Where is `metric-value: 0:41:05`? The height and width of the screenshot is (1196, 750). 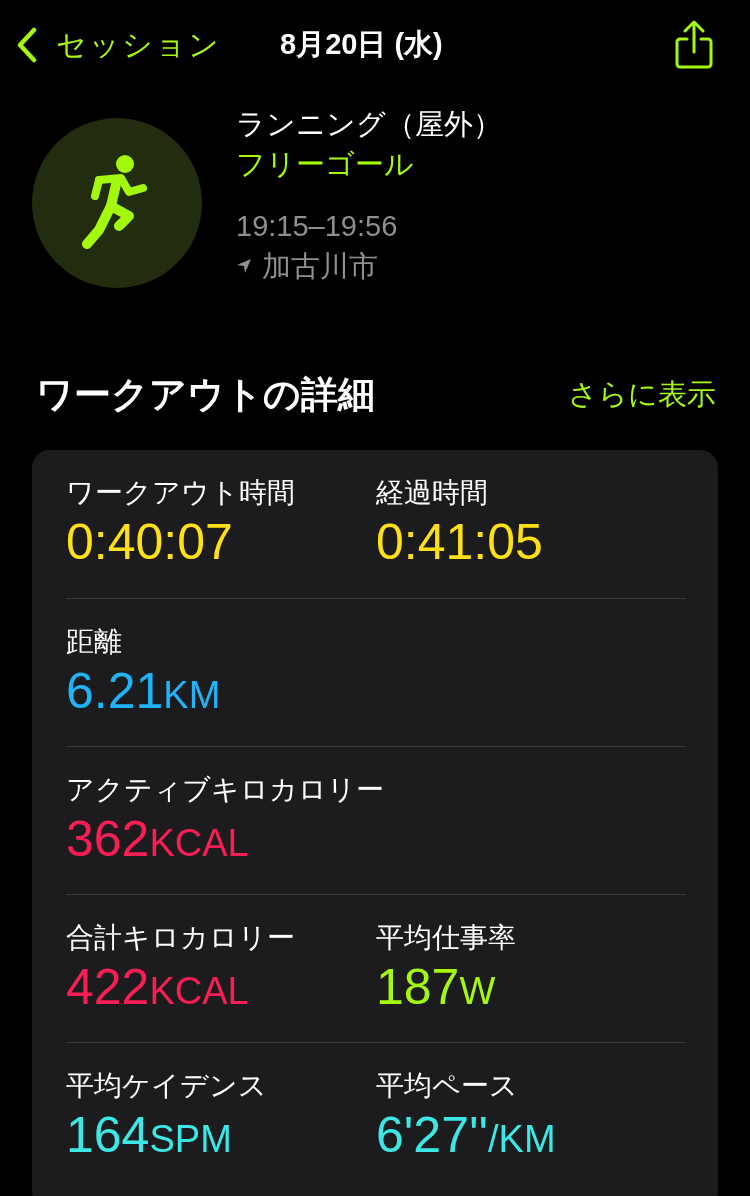 metric-value: 0:41:05 is located at coordinates (460, 542).